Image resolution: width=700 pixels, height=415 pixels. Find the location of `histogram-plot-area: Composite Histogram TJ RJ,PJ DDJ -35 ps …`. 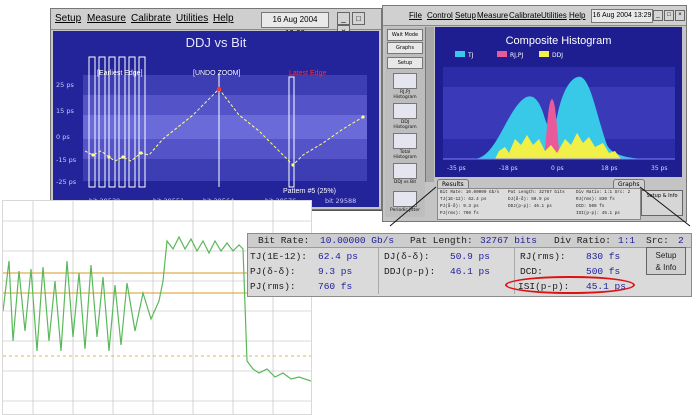

histogram-plot-area: Composite Histogram TJ RJ,PJ DDJ -35 ps … is located at coordinates (558, 102).